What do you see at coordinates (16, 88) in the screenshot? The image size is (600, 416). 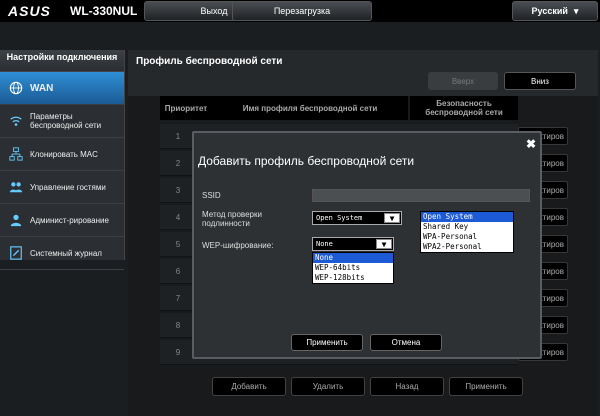 I see `globe-icon` at bounding box center [16, 88].